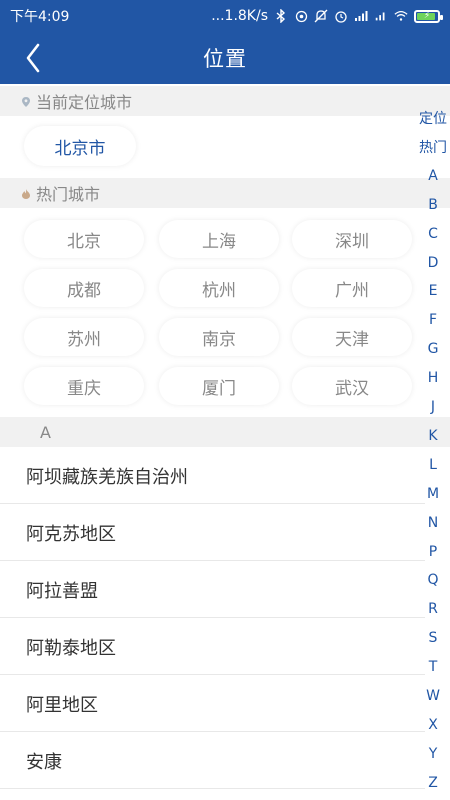  Describe the element at coordinates (433, 147) in the screenshot. I see `index-item: 热门` at that location.